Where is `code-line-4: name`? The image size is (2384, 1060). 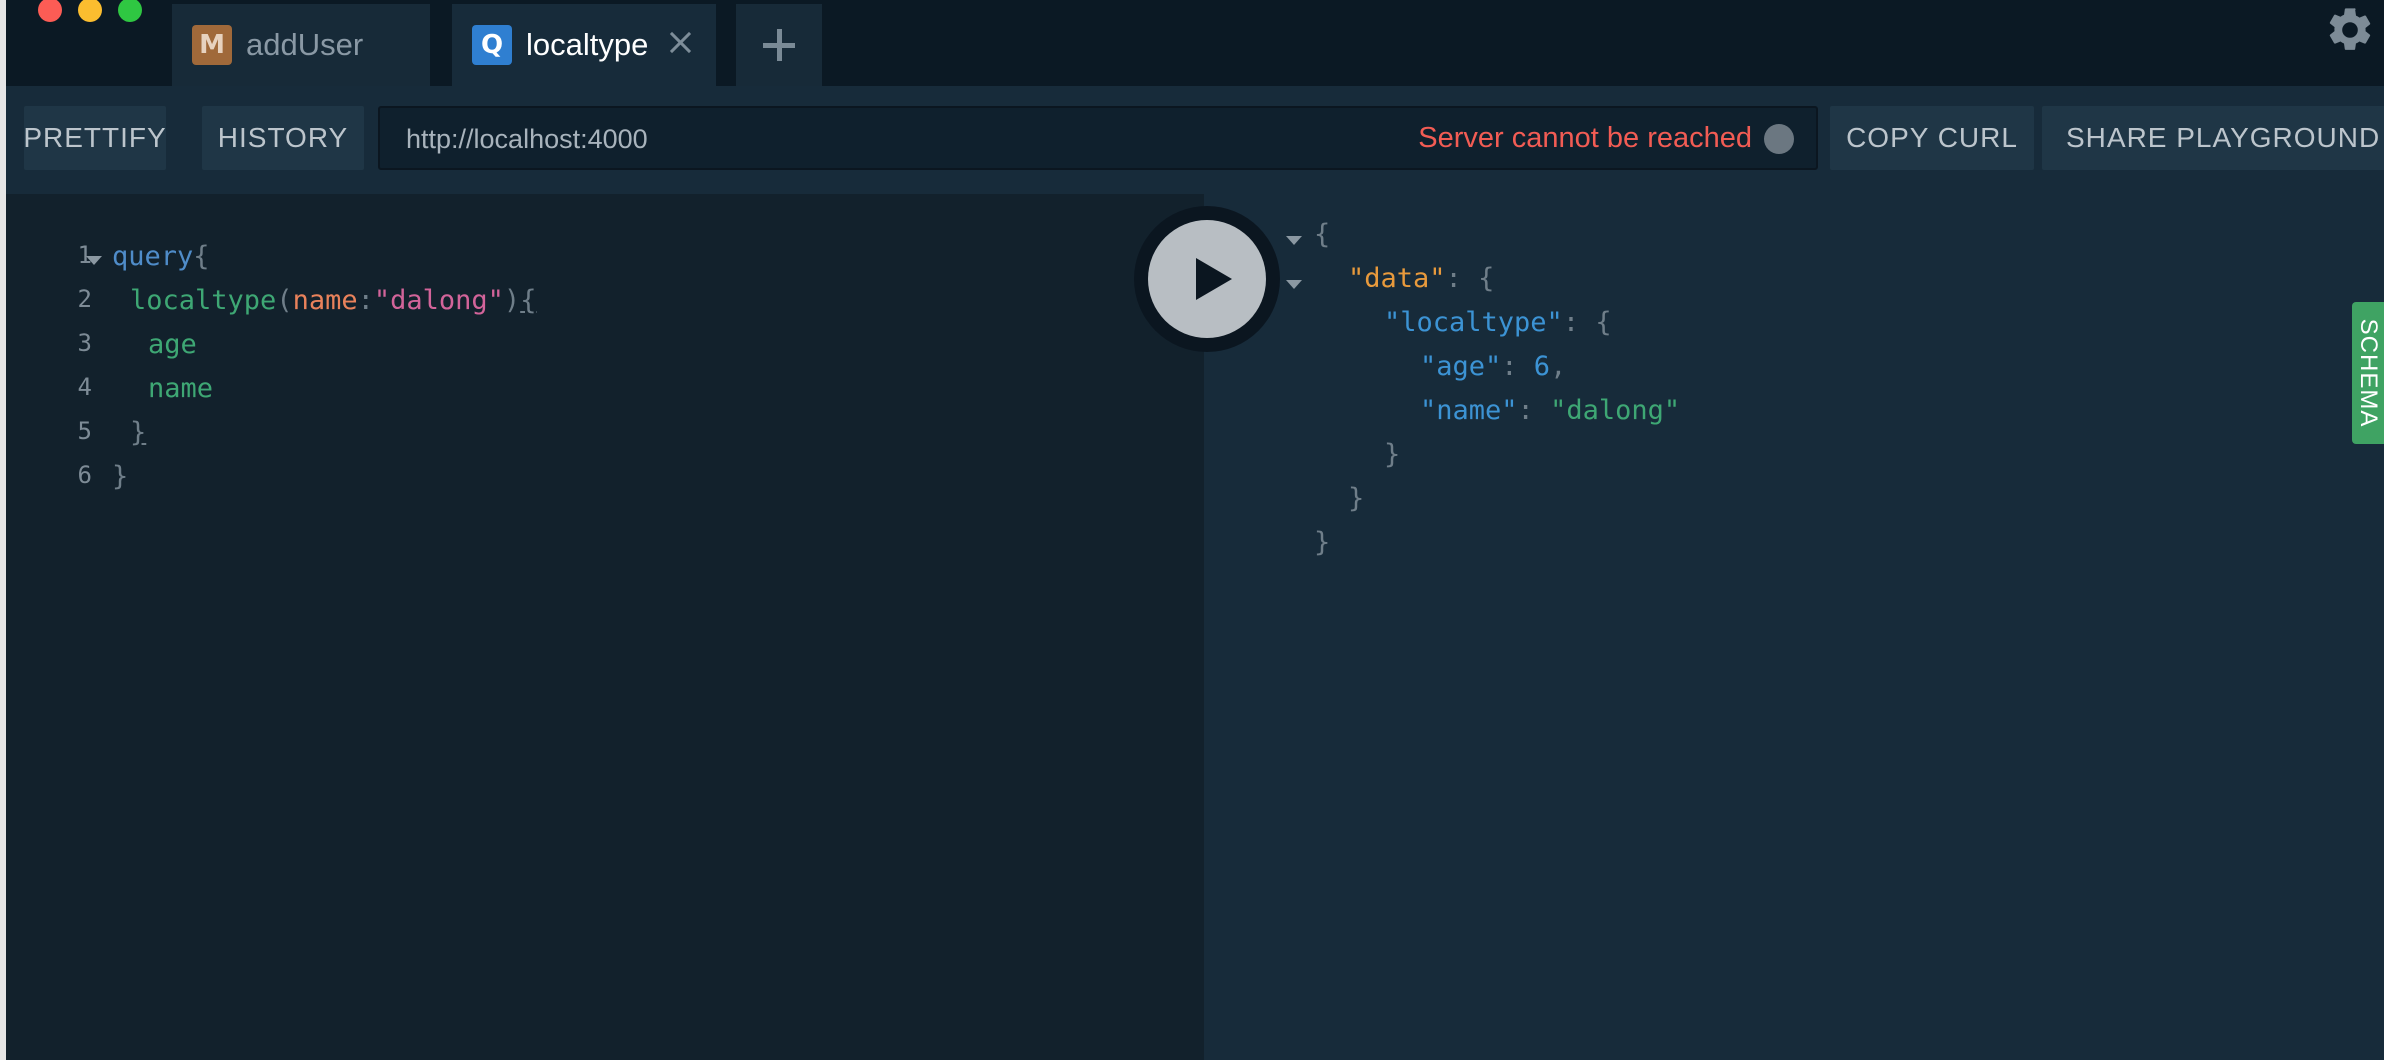 code-line-4: name is located at coordinates (181, 388).